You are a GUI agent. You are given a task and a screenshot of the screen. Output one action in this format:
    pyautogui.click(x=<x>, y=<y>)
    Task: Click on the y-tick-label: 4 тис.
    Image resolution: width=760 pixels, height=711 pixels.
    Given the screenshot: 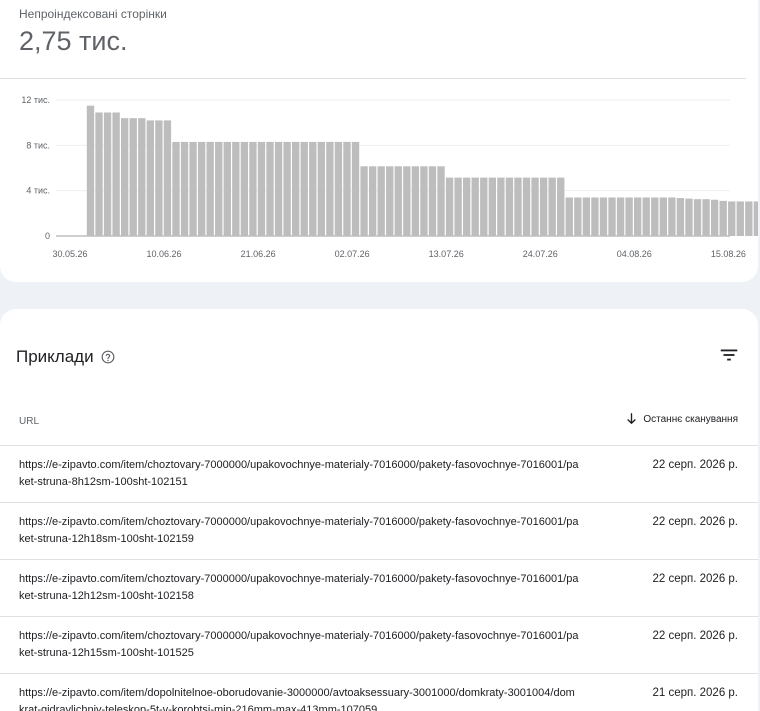 What is the action you would take?
    pyautogui.click(x=38, y=191)
    